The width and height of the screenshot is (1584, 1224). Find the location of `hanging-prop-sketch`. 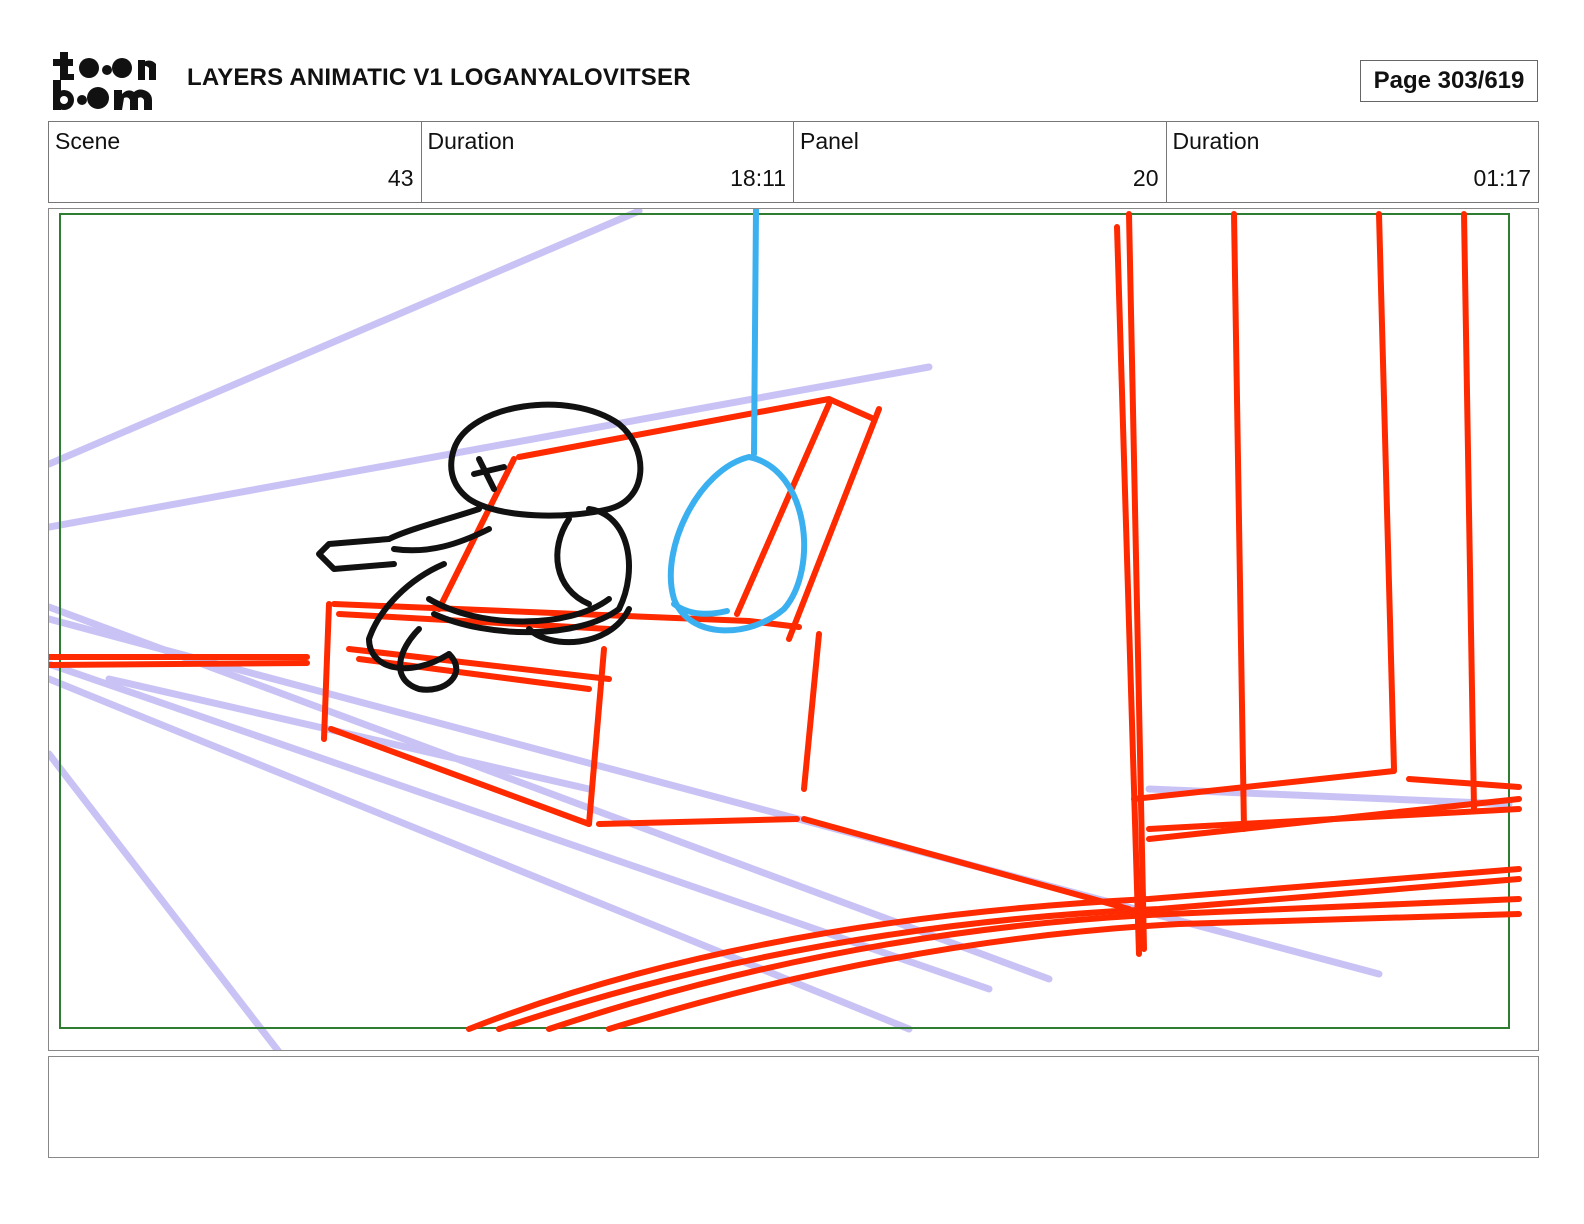

hanging-prop-sketch is located at coordinates (737, 421).